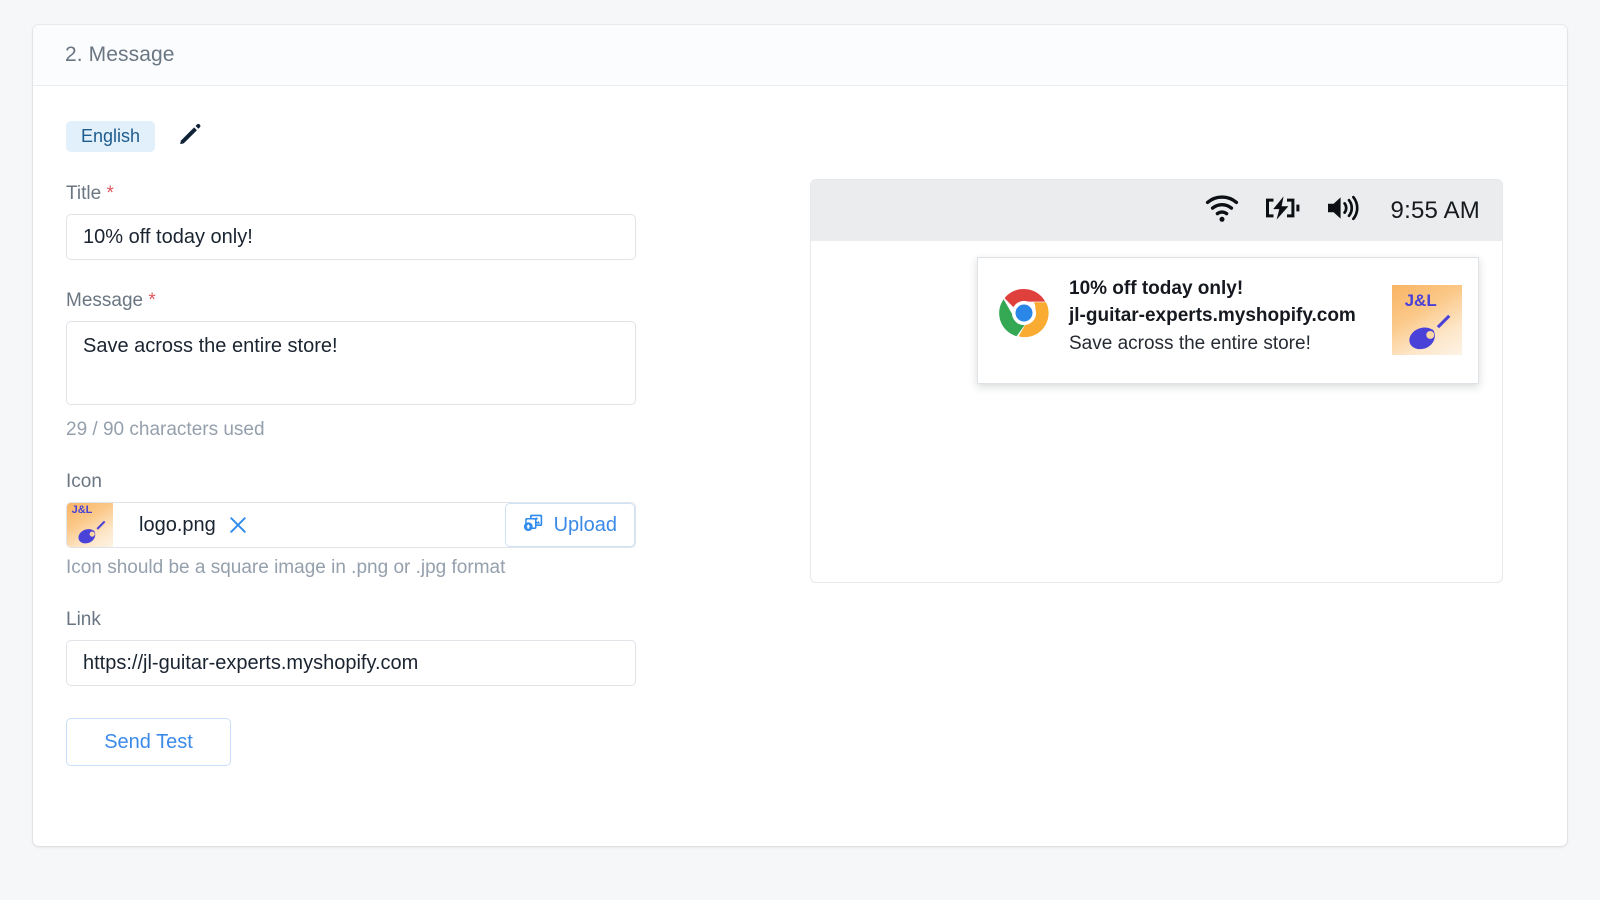 This screenshot has height=900, width=1600. I want to click on upload-button-label: Upload, so click(585, 524).